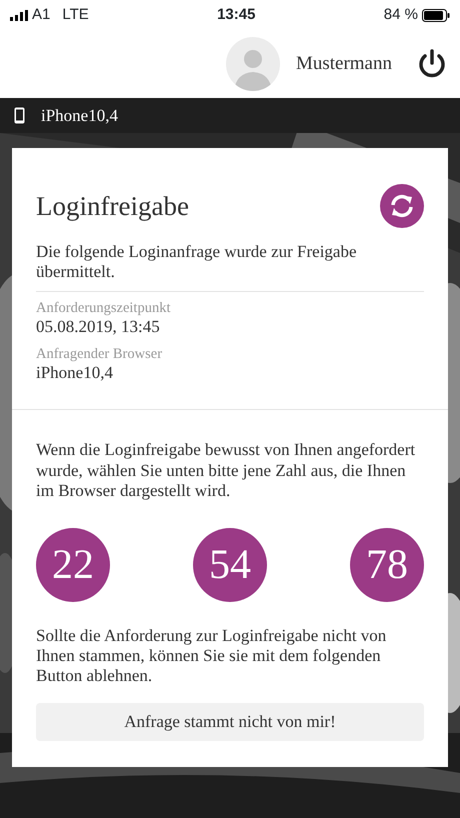 This screenshot has height=818, width=460. Describe the element at coordinates (75, 373) in the screenshot. I see `field-value: iPhone10,4` at that location.